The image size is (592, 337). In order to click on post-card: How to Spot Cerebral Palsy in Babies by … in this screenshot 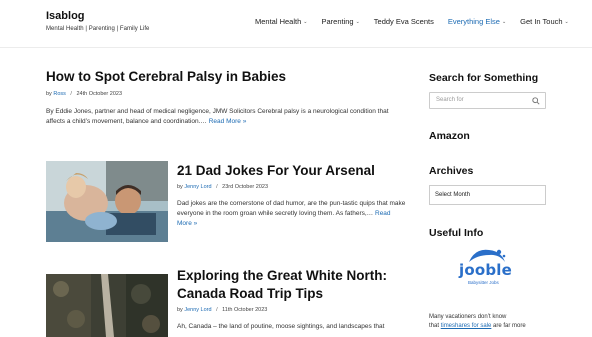, I will do `click(226, 97)`.